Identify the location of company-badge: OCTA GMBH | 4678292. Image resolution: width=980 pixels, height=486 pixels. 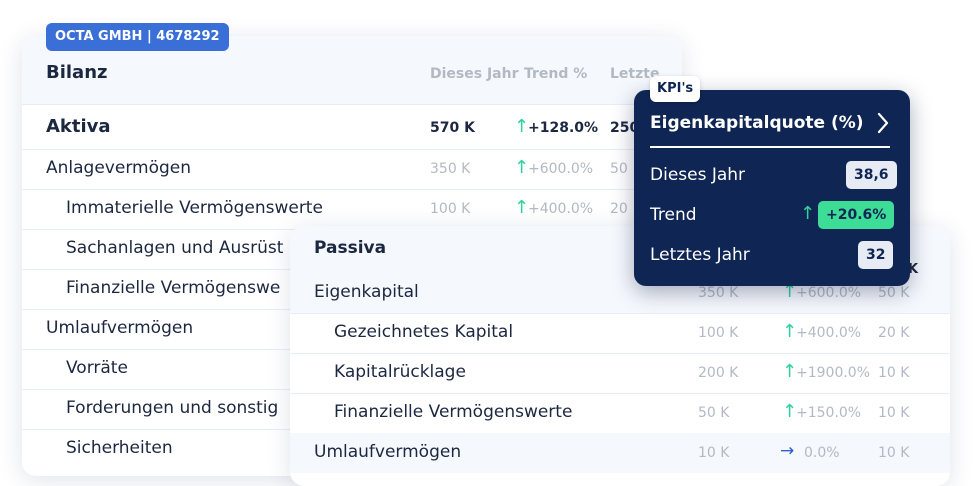
(137, 37).